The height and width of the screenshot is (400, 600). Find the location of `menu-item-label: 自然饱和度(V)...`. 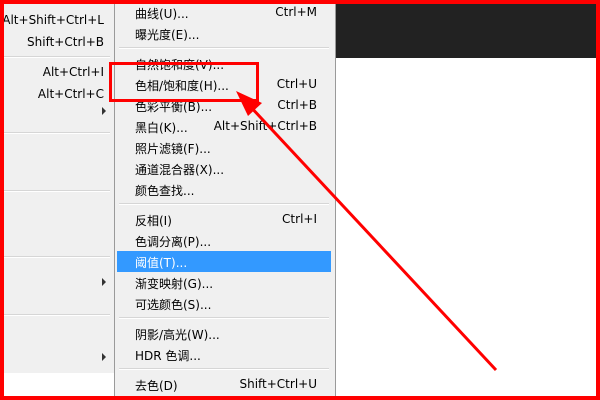

menu-item-label: 自然饱和度(V)... is located at coordinates (180, 65).